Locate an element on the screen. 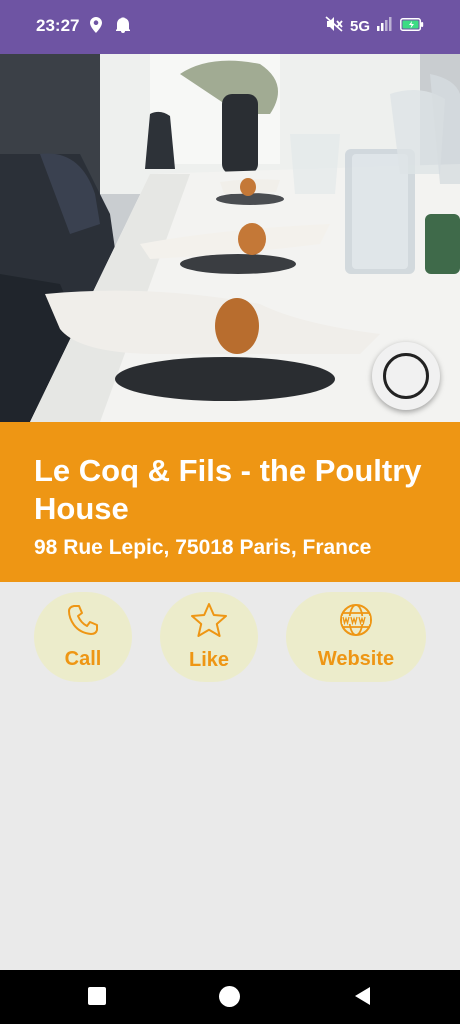 The width and height of the screenshot is (460, 1024). status-time: 23:27 is located at coordinates (58, 25).